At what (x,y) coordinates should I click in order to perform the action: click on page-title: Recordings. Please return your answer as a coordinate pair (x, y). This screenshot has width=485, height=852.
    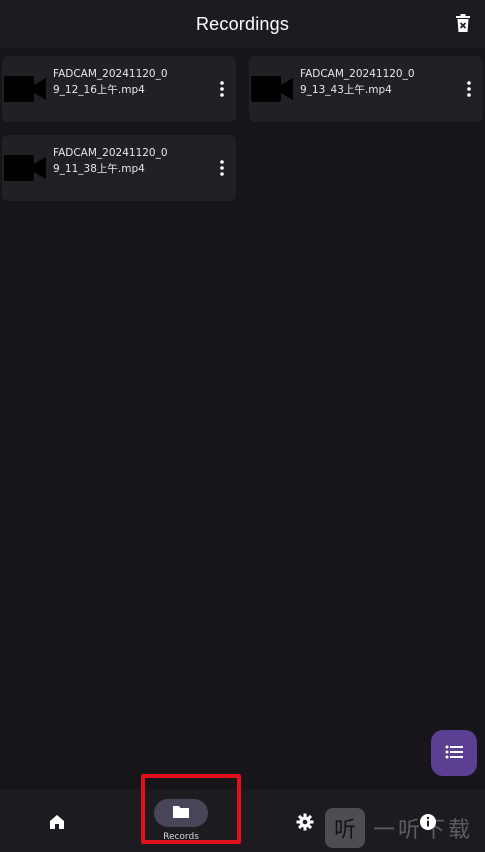
    Looking at the image, I should click on (242, 23).